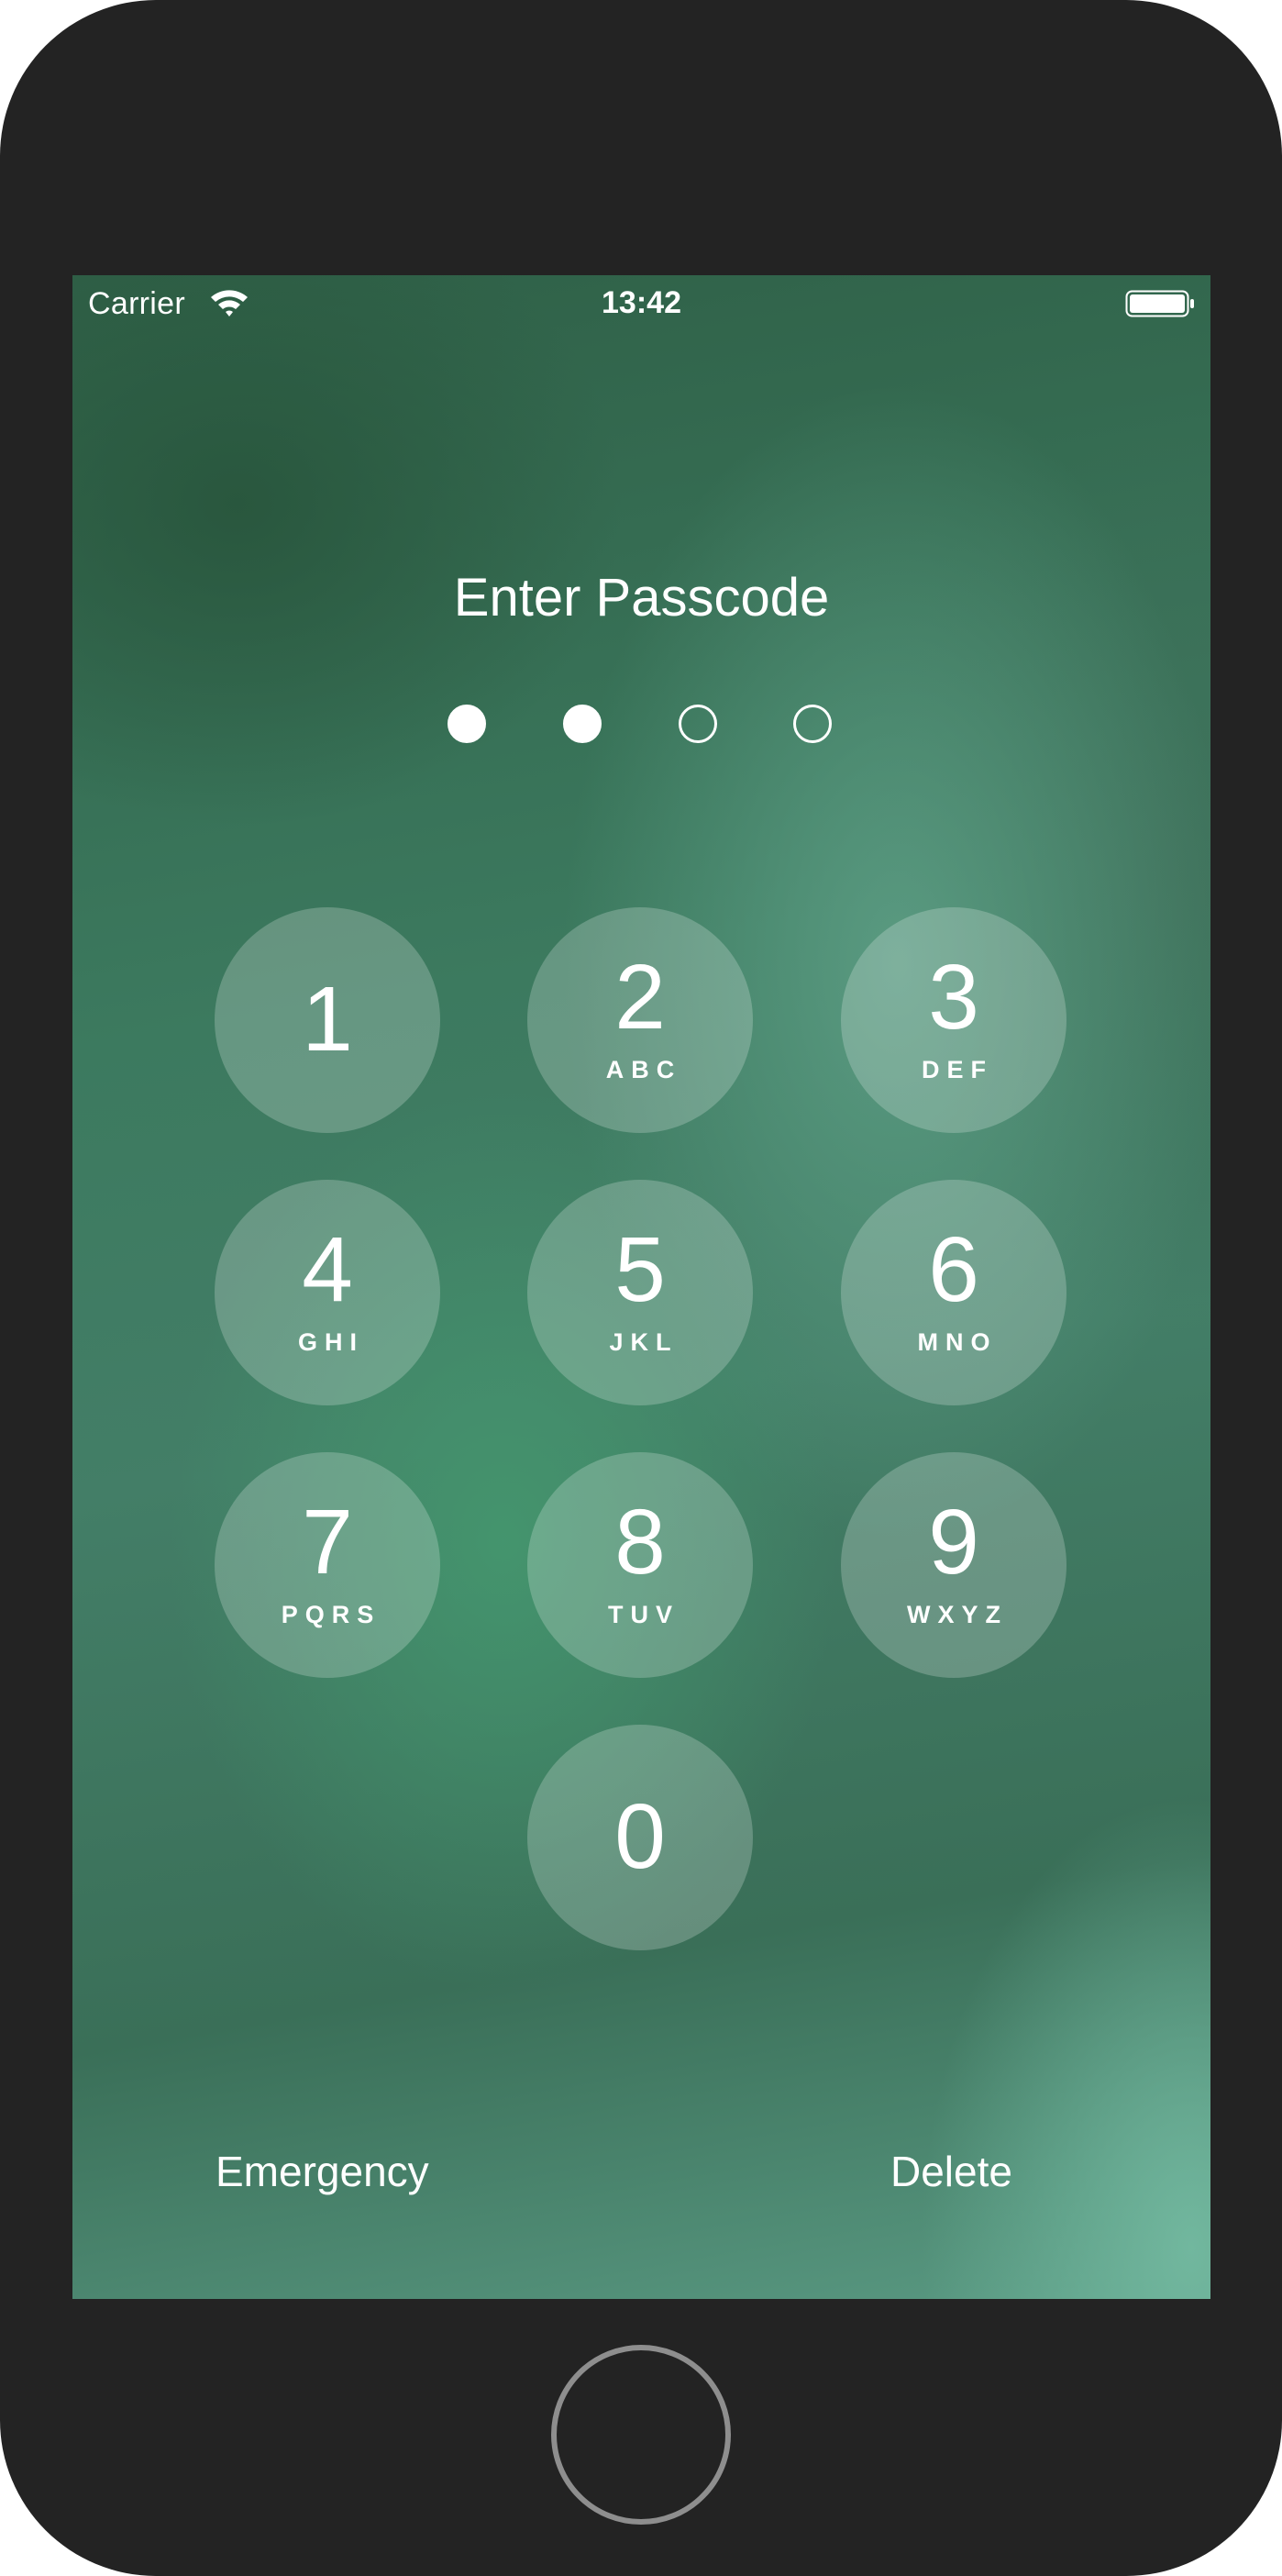  Describe the element at coordinates (641, 725) in the screenshot. I see `passcode-dots` at that location.